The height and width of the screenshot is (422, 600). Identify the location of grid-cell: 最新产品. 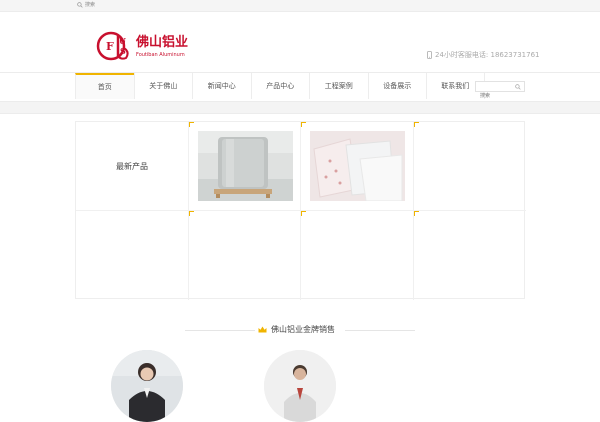
(132, 166).